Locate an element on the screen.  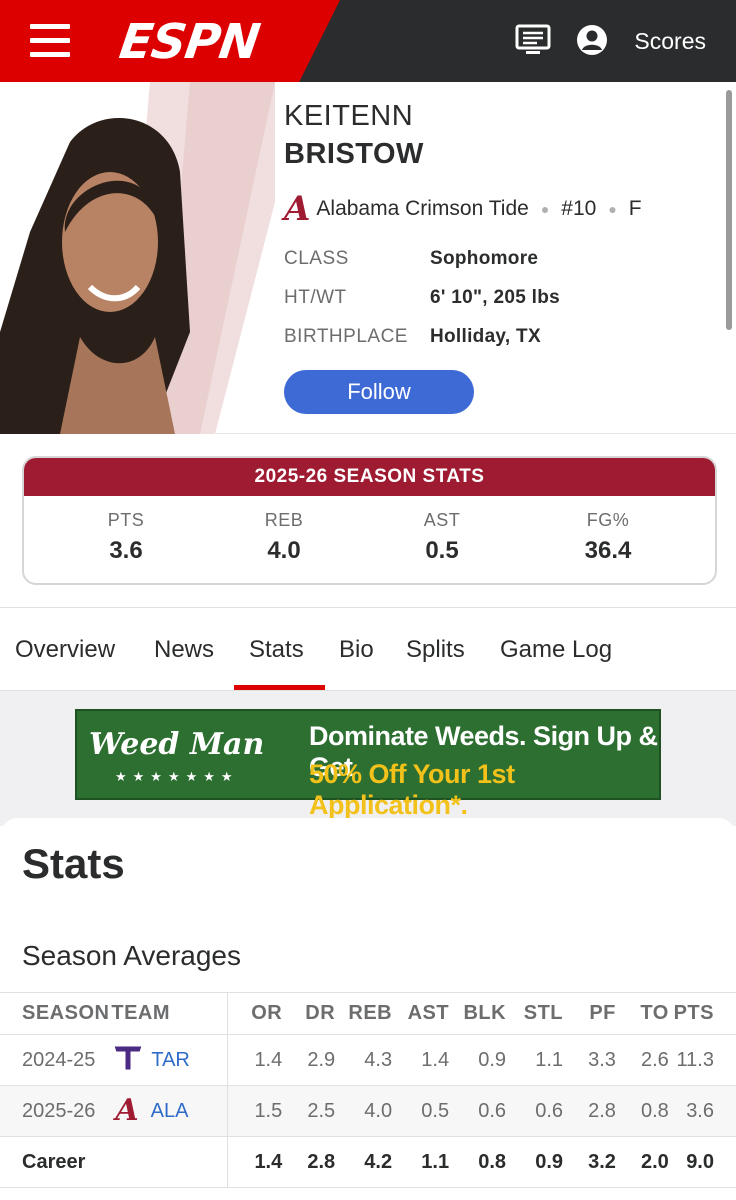
season-stats-title: 2025-26 SEASON STATS is located at coordinates (369, 477).